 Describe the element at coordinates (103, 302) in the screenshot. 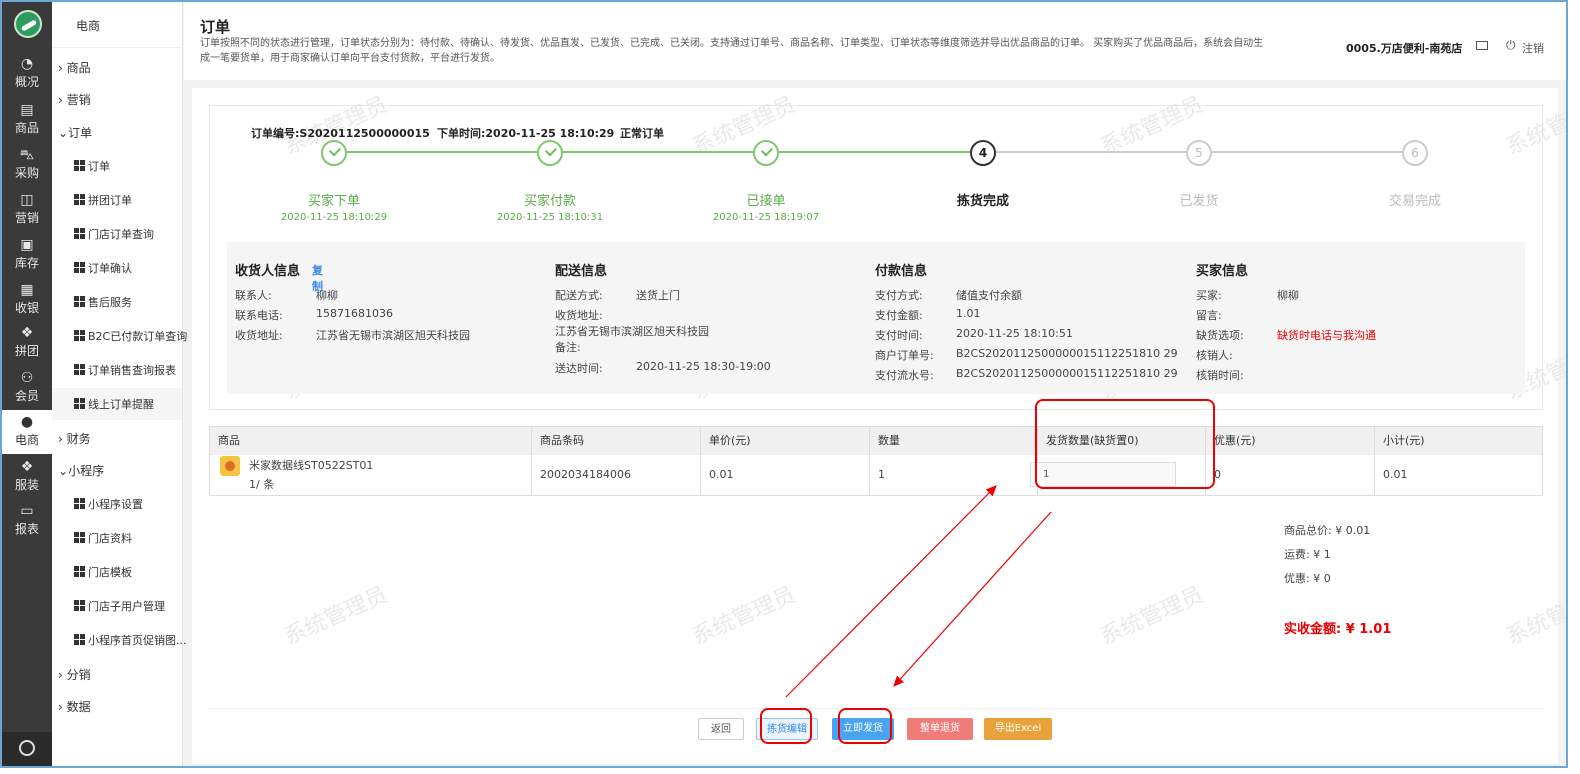

I see `sidebar-item-after-sales: 售后服务` at that location.